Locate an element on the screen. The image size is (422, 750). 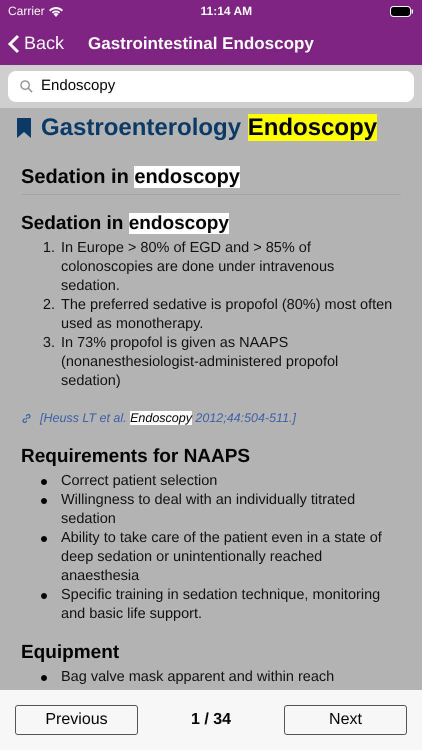
list-number: 2. is located at coordinates (49, 305).